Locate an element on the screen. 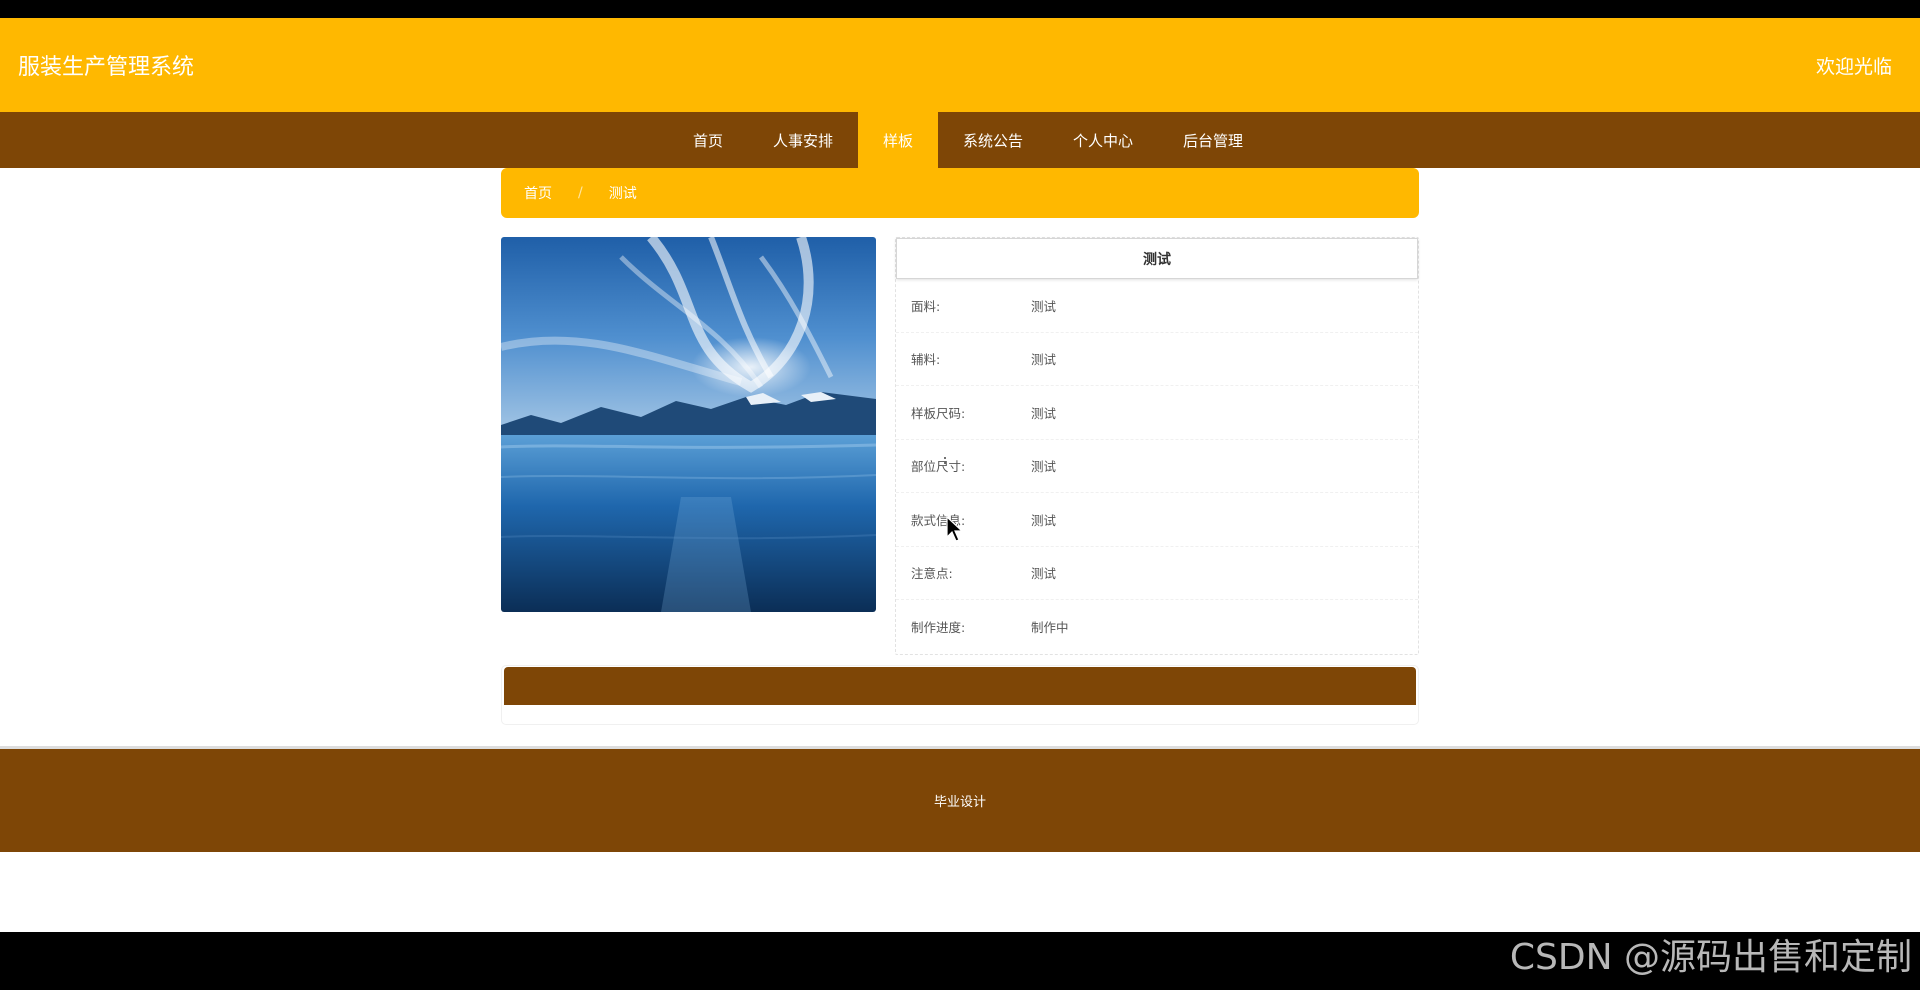  site-title: 服装生产管理系统 is located at coordinates (106, 67).